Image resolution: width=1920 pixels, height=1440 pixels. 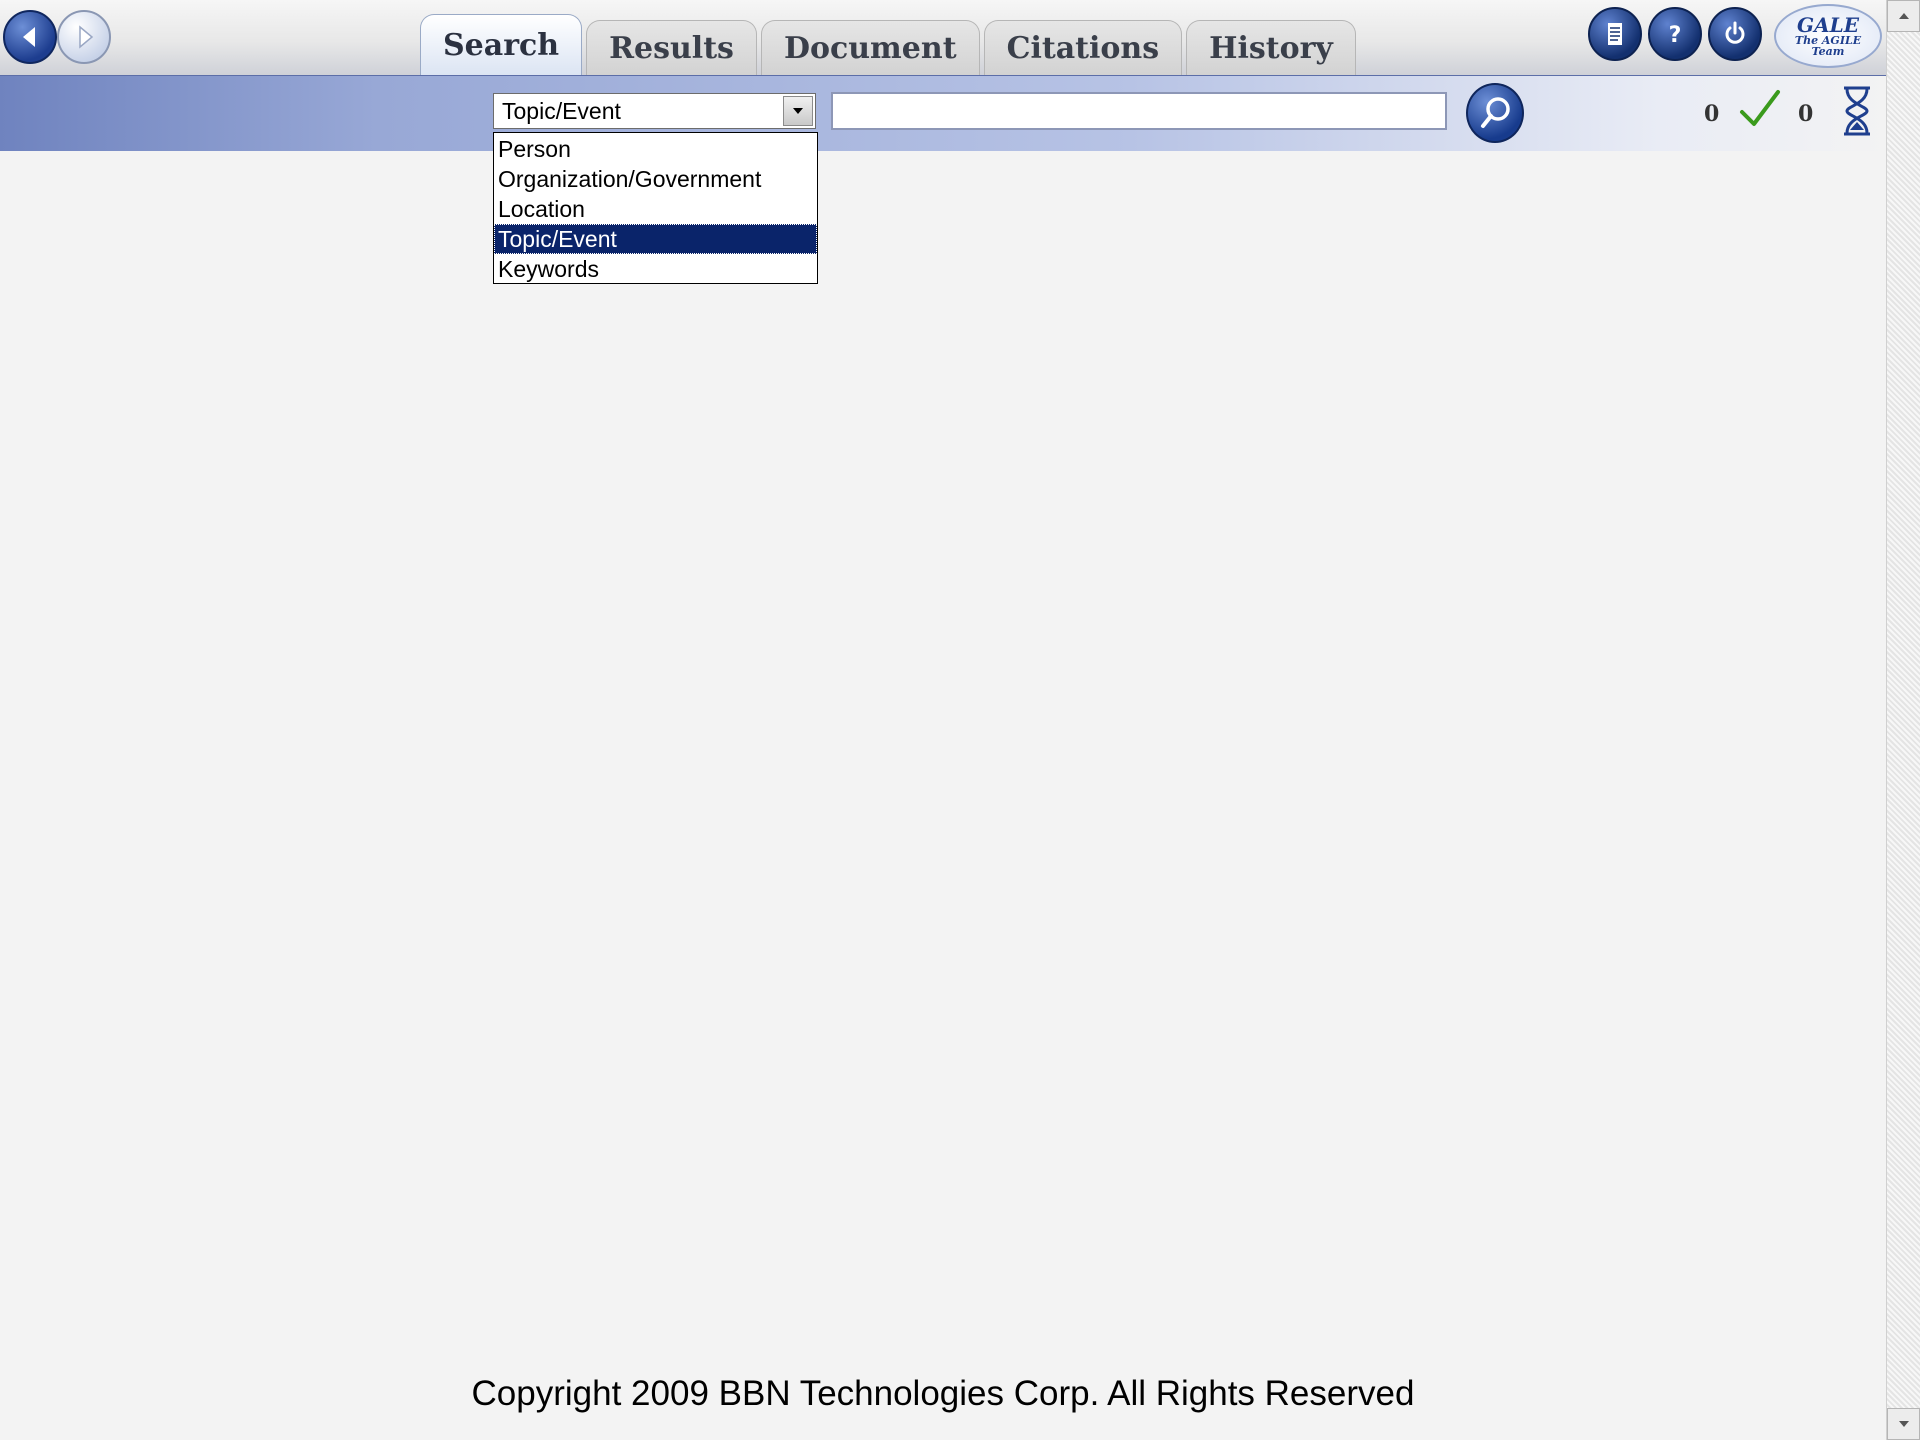 What do you see at coordinates (1712, 114) in the screenshot?
I see `count-left: 0` at bounding box center [1712, 114].